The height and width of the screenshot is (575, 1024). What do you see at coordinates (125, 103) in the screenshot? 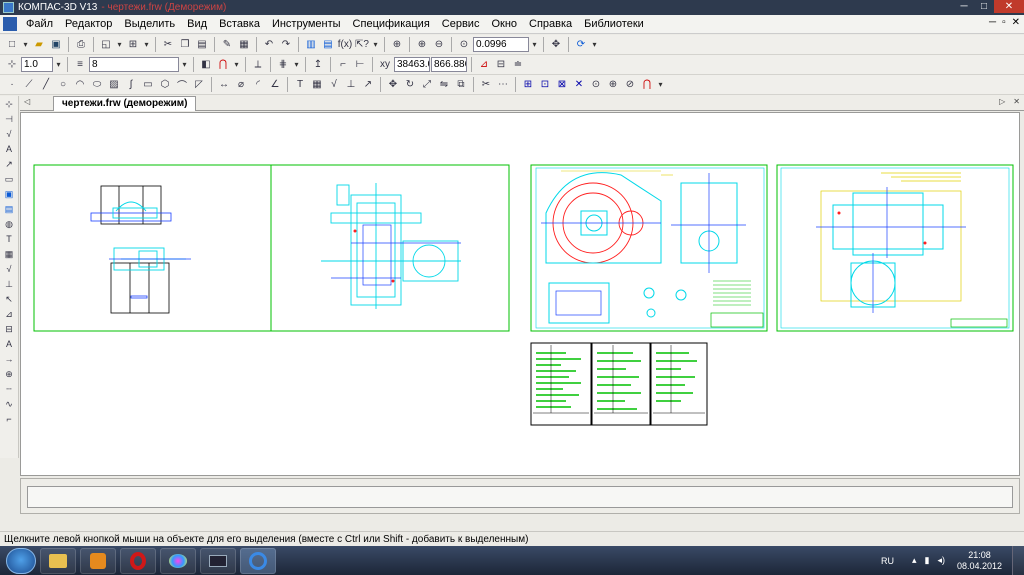
I see `document-tab: чертежи.frw (деморежим)` at bounding box center [125, 103].